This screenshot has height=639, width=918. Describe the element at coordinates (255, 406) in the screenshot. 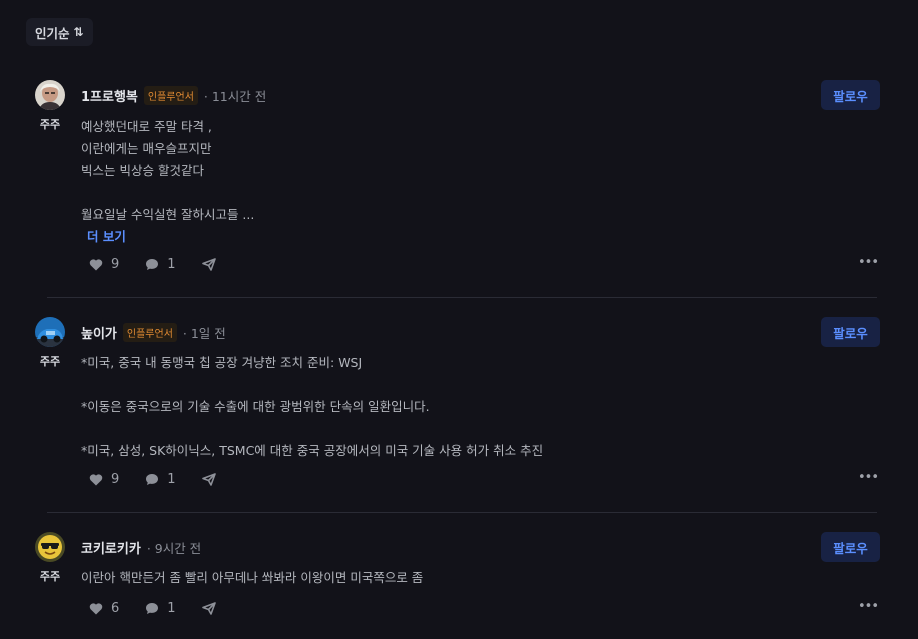

I see `post-line: *이동은 중국으로의 기술 수출에 대한 광범위한 단속의 일환입니다.` at that location.